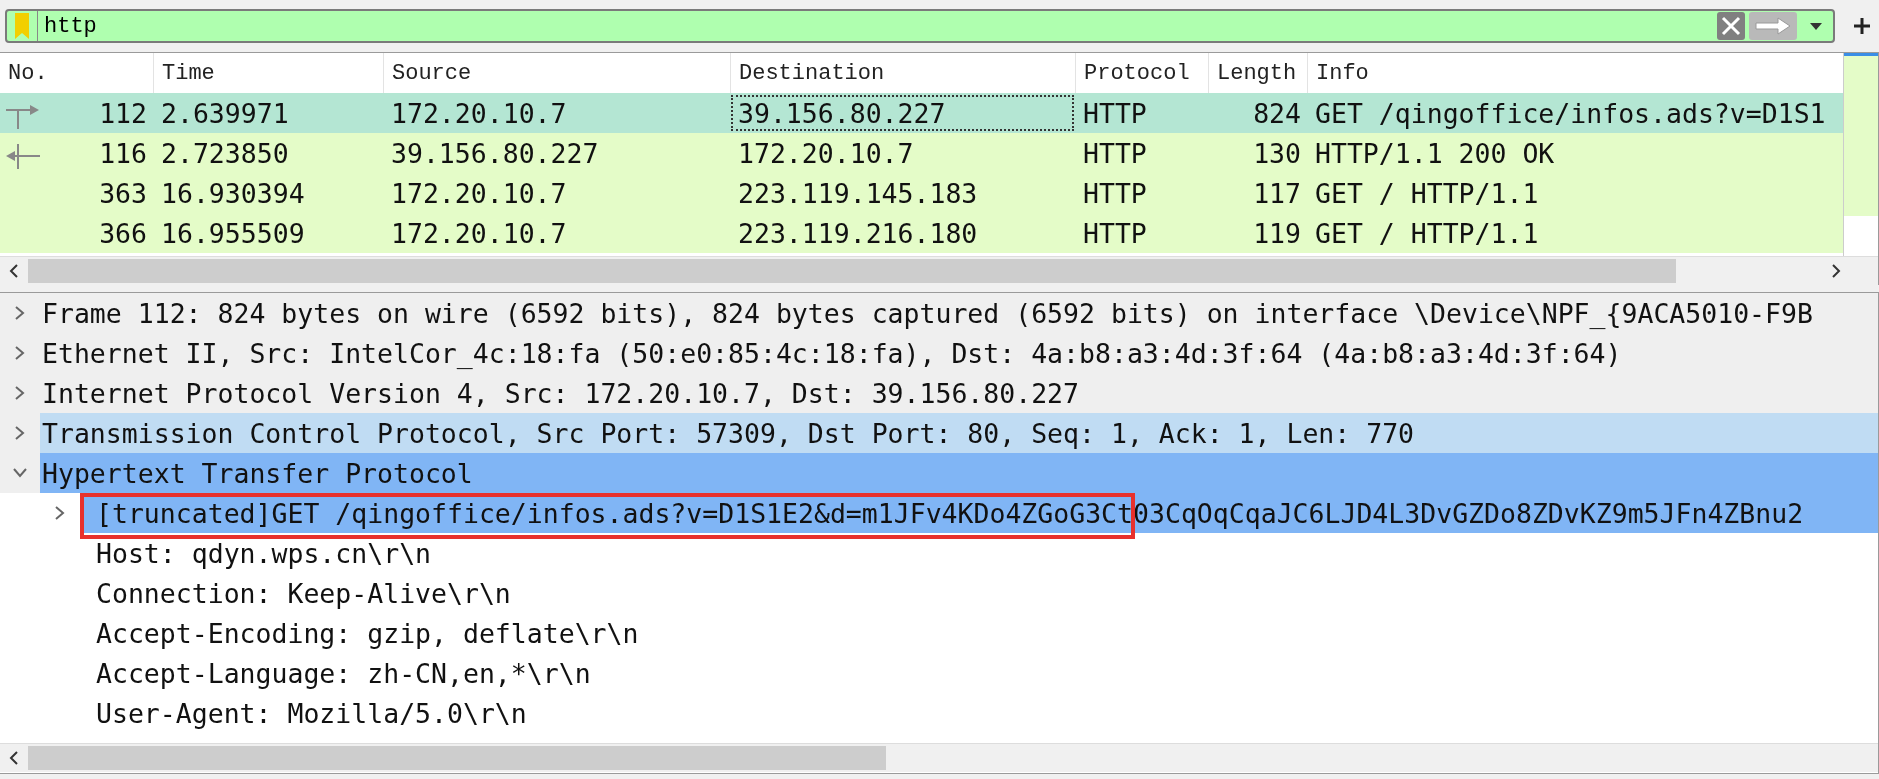 The image size is (1879, 779). What do you see at coordinates (1277, 193) in the screenshot?
I see `table-cell-text: 117` at bounding box center [1277, 193].